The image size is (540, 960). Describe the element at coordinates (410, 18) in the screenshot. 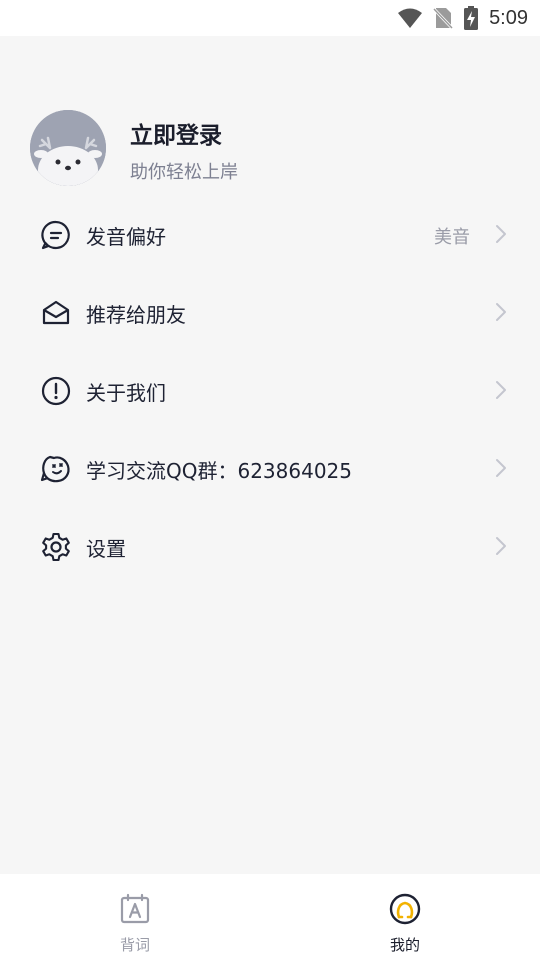

I see `wifi-icon` at that location.